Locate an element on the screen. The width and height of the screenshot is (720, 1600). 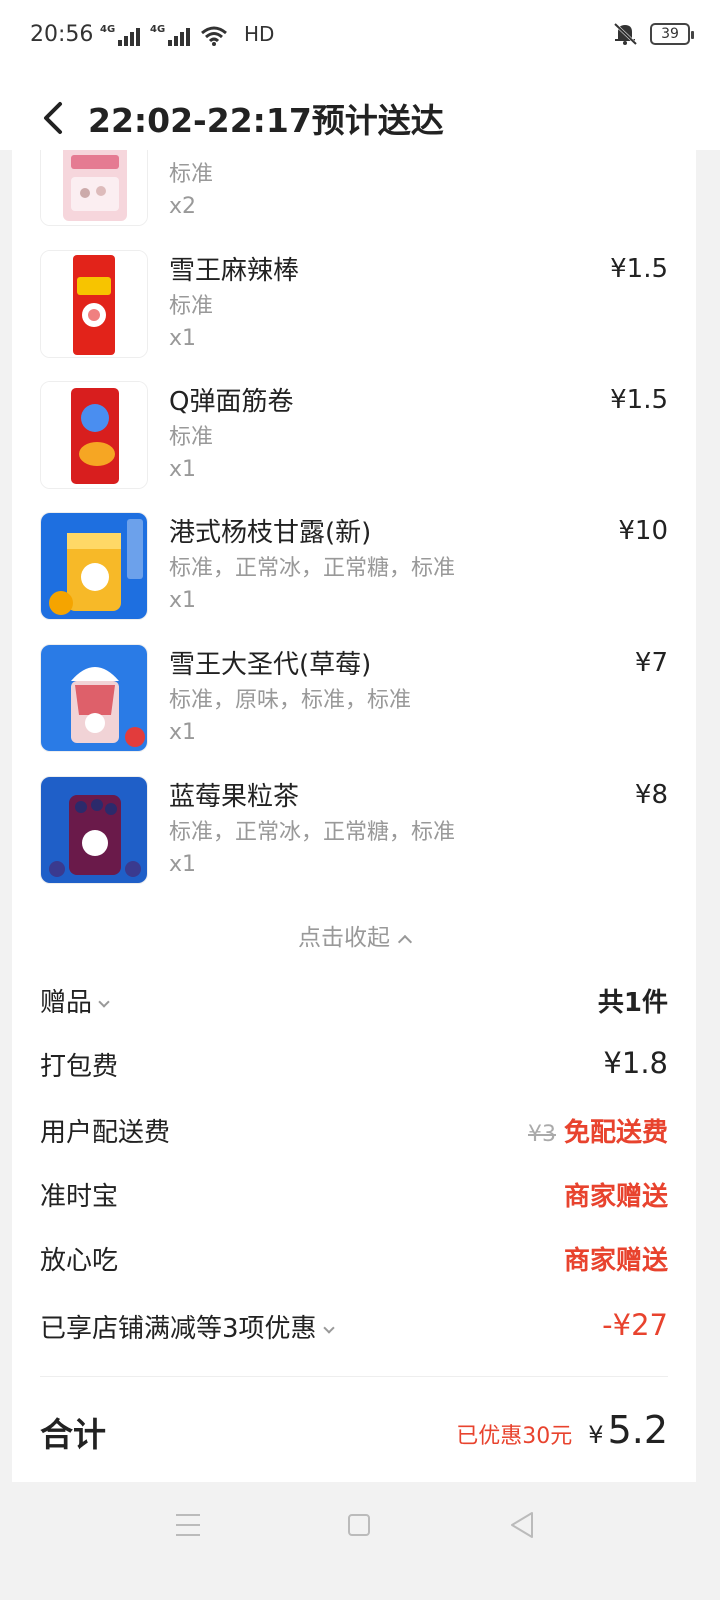
status-bar: 20:56 4G 4G HD 39 is located at coordinates (360, 35).